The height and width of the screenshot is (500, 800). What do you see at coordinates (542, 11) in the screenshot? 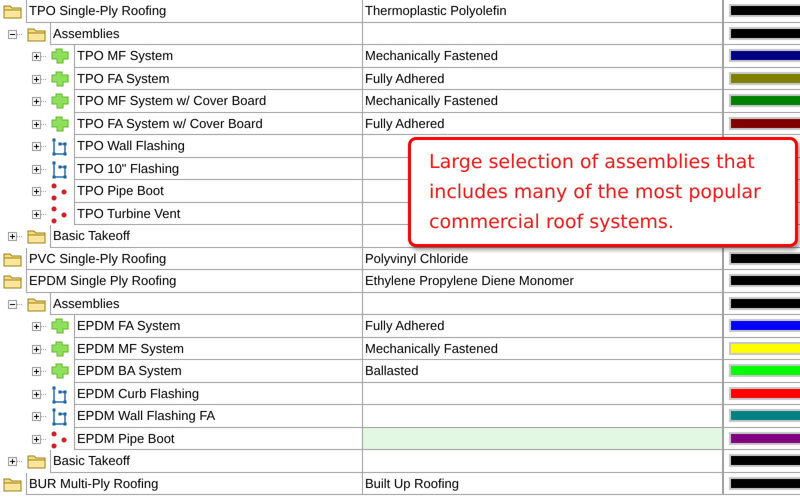
I see `description-cell: Thermoplastic Polyolefin` at bounding box center [542, 11].